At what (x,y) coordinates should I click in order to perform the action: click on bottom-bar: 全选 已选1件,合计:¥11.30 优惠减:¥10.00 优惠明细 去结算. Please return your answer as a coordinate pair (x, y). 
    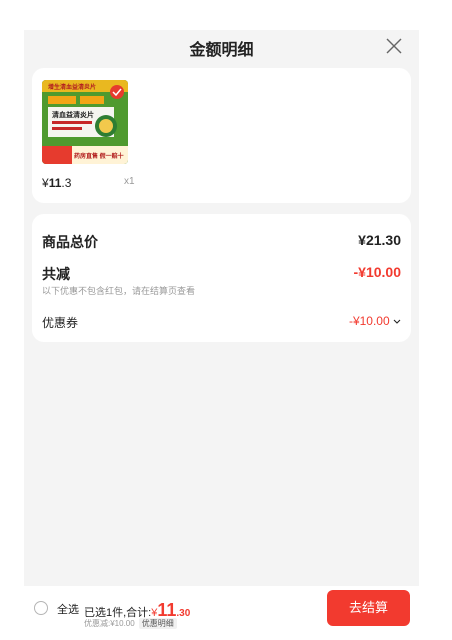
    Looking at the image, I should click on (221, 609).